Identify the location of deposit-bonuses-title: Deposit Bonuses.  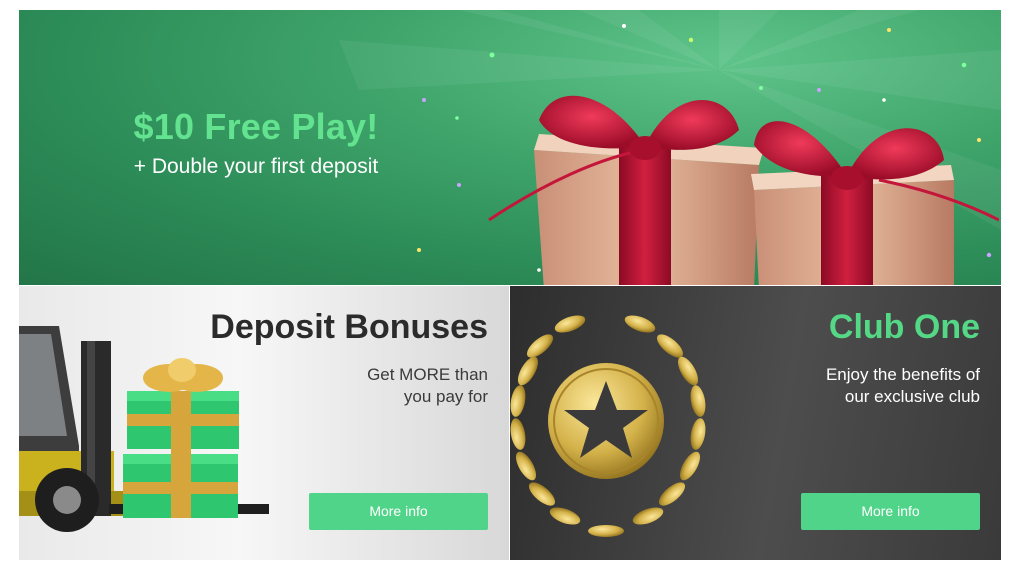
(349, 327).